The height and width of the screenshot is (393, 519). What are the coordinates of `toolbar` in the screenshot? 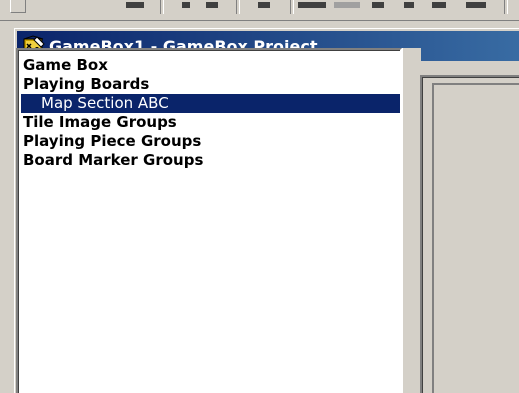 It's located at (259, 10).